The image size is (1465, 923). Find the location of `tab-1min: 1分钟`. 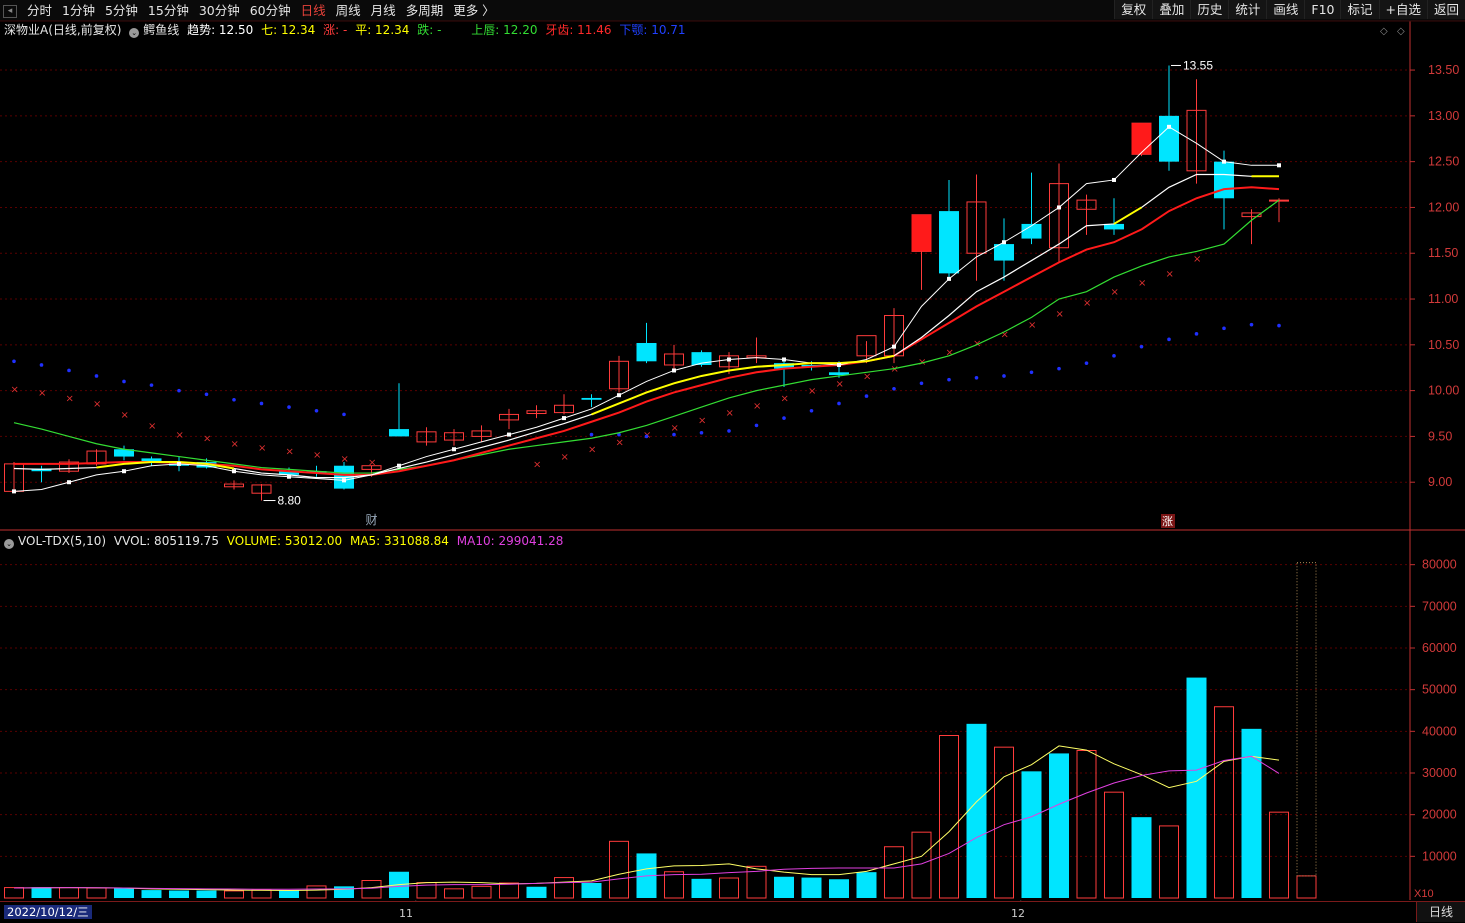

tab-1min: 1分钟 is located at coordinates (78, 10).